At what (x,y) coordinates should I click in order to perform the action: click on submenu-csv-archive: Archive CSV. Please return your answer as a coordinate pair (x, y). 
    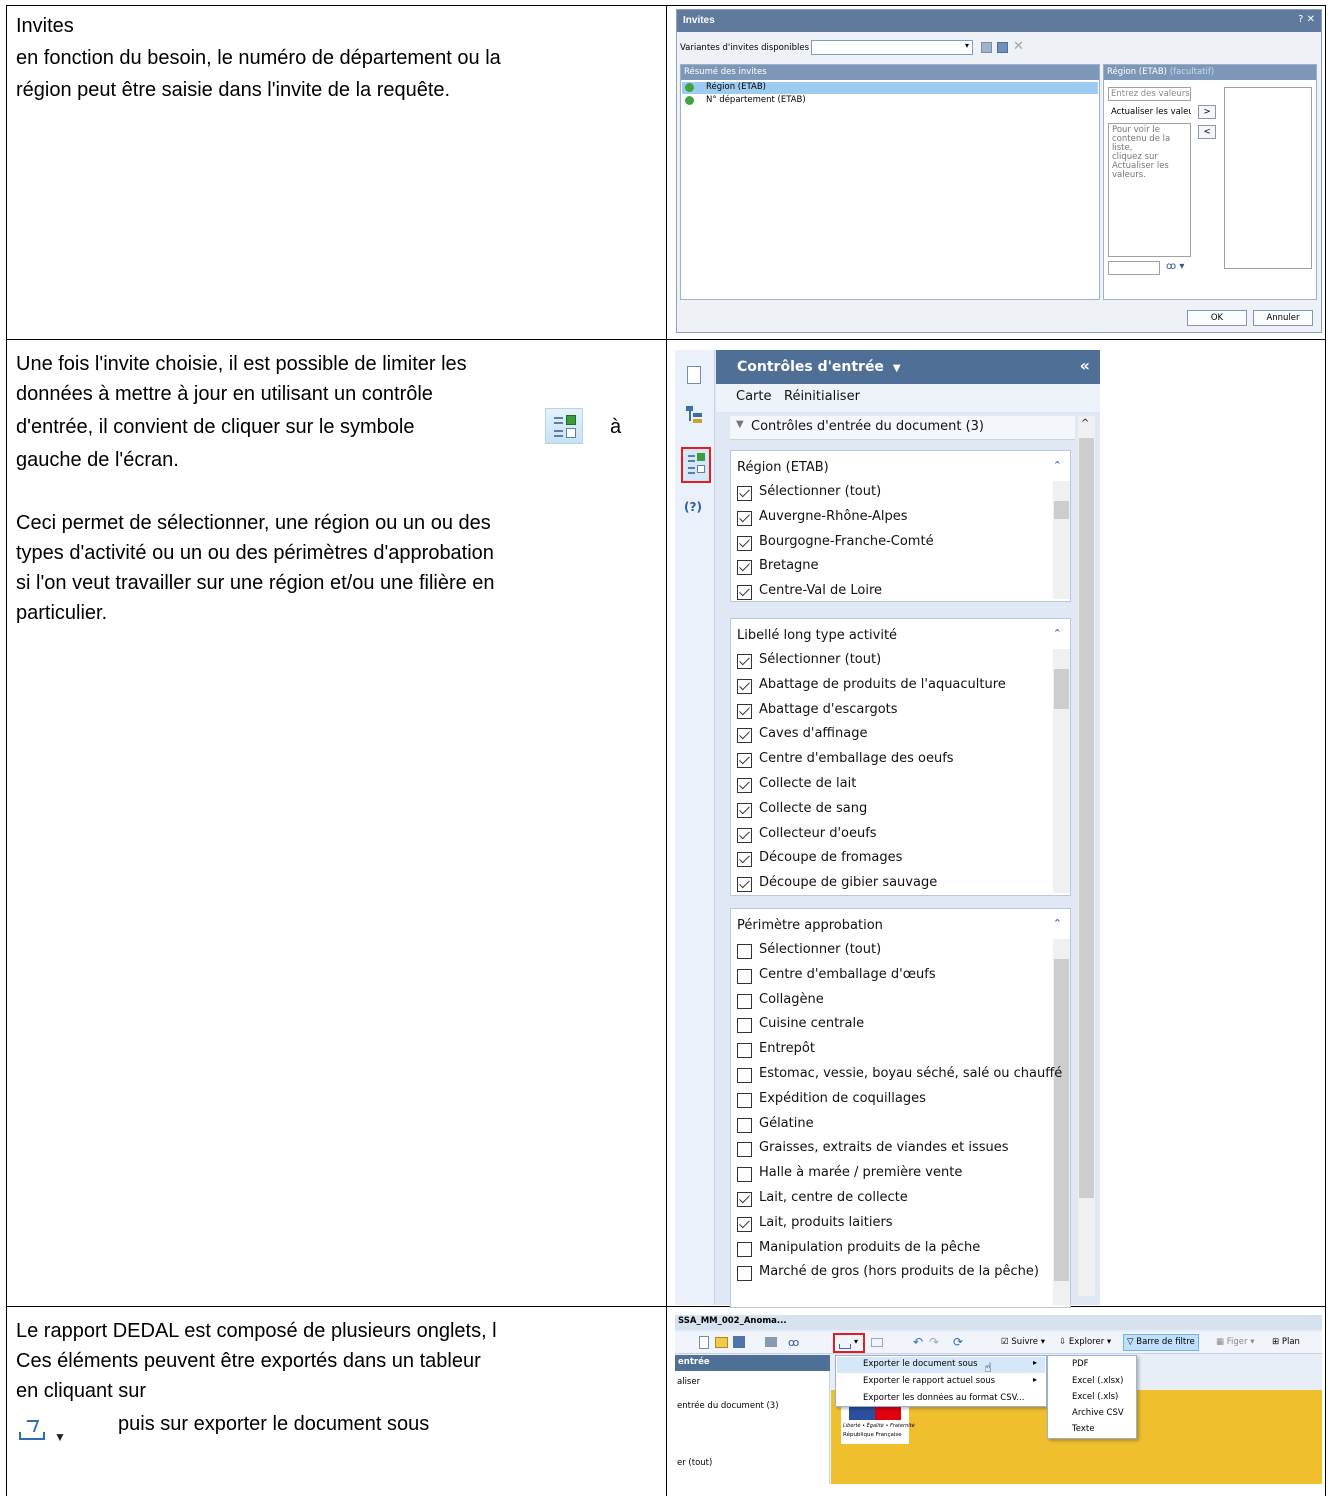
    Looking at the image, I should click on (1098, 1413).